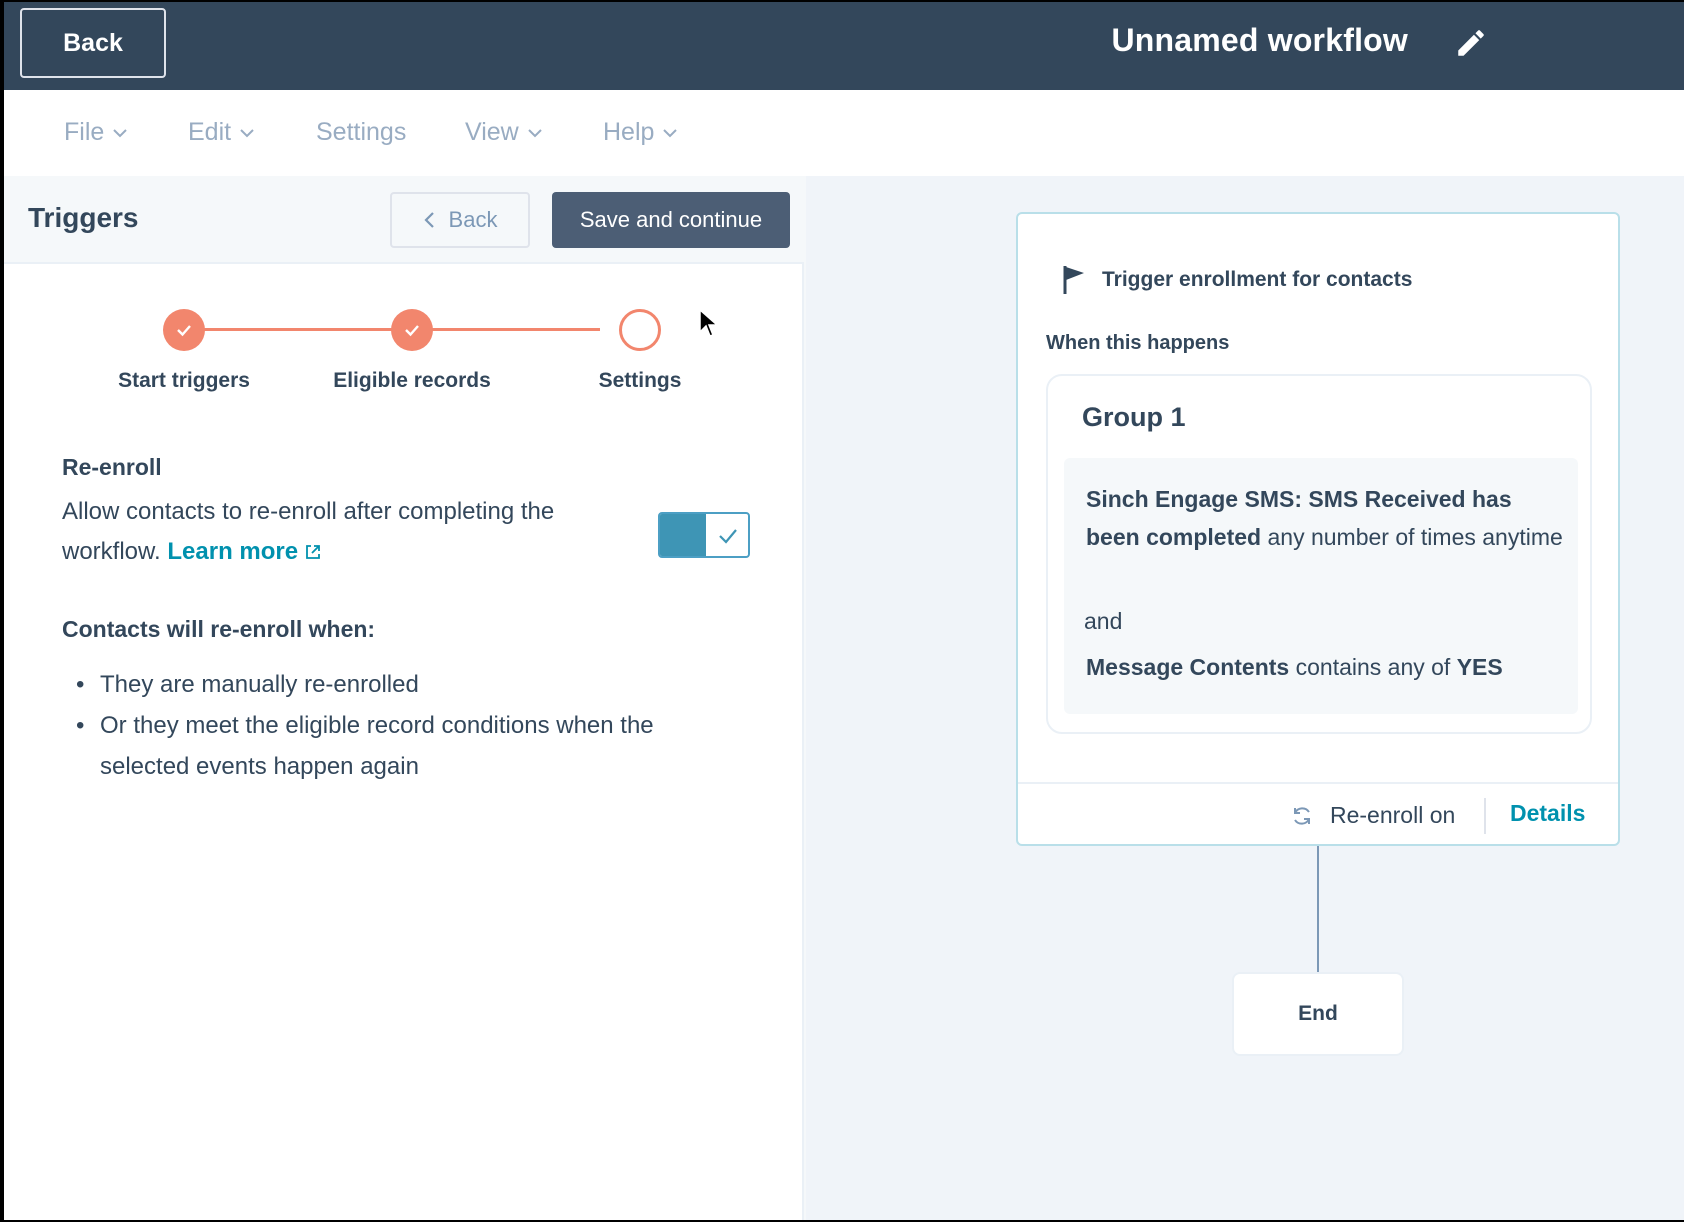 The image size is (1684, 1222). I want to click on panel-header: Triggers Back Save and continue, so click(404, 220).